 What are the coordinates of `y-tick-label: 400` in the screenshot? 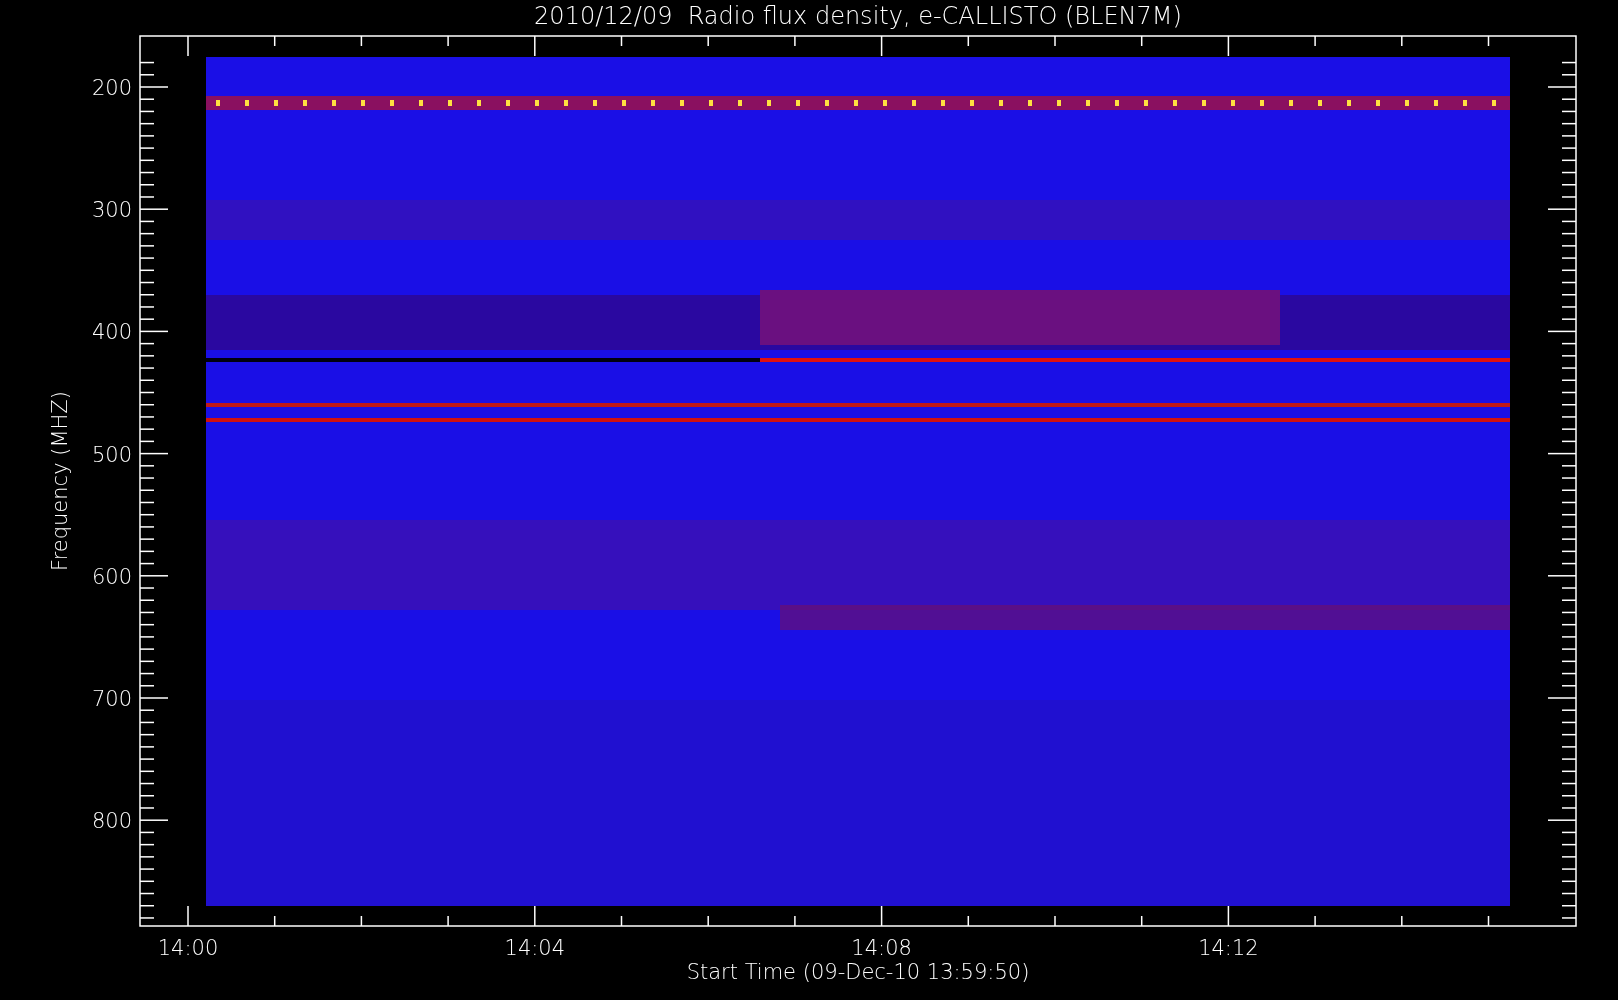 It's located at (111, 332).